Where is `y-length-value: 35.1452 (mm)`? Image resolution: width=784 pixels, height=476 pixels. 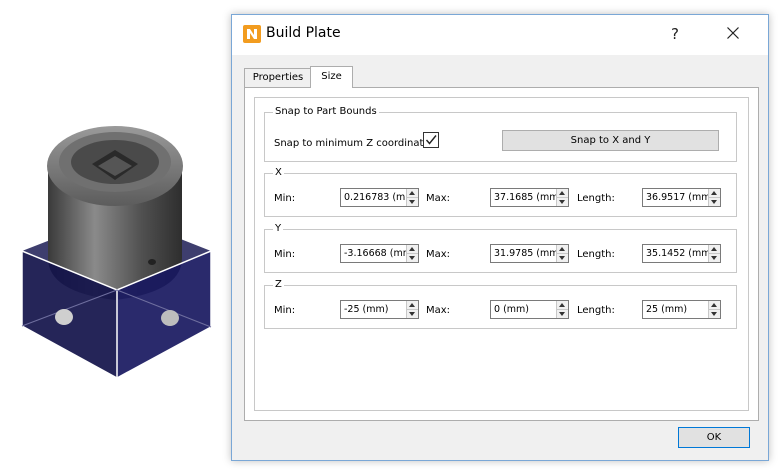 y-length-value: 35.1452 (mm) is located at coordinates (677, 253).